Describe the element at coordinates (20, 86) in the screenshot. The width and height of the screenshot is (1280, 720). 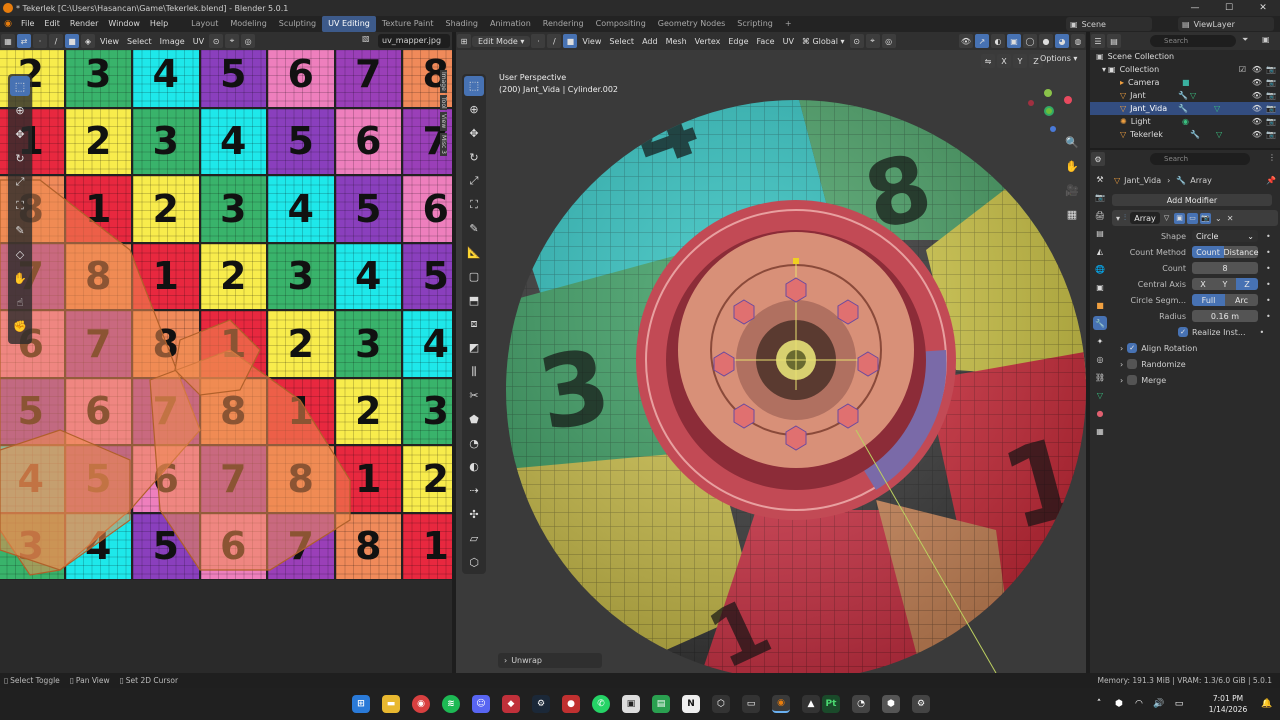
I see `select-box-icon: ⬚` at that location.